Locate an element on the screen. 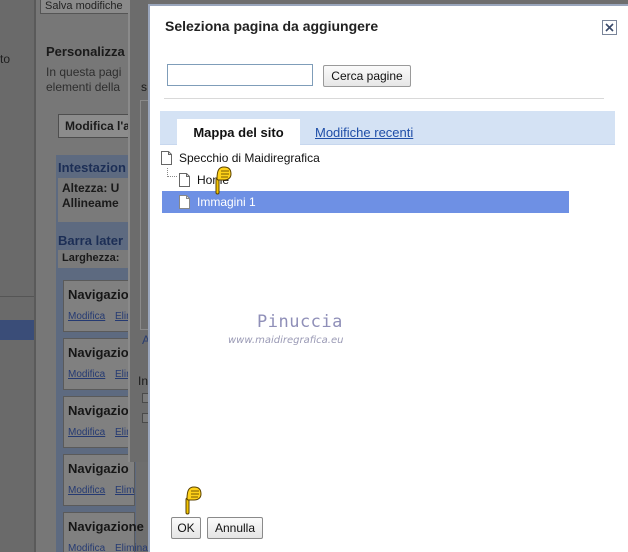 This screenshot has height=552, width=628. watermark-name: Pinuccia is located at coordinates (300, 322).